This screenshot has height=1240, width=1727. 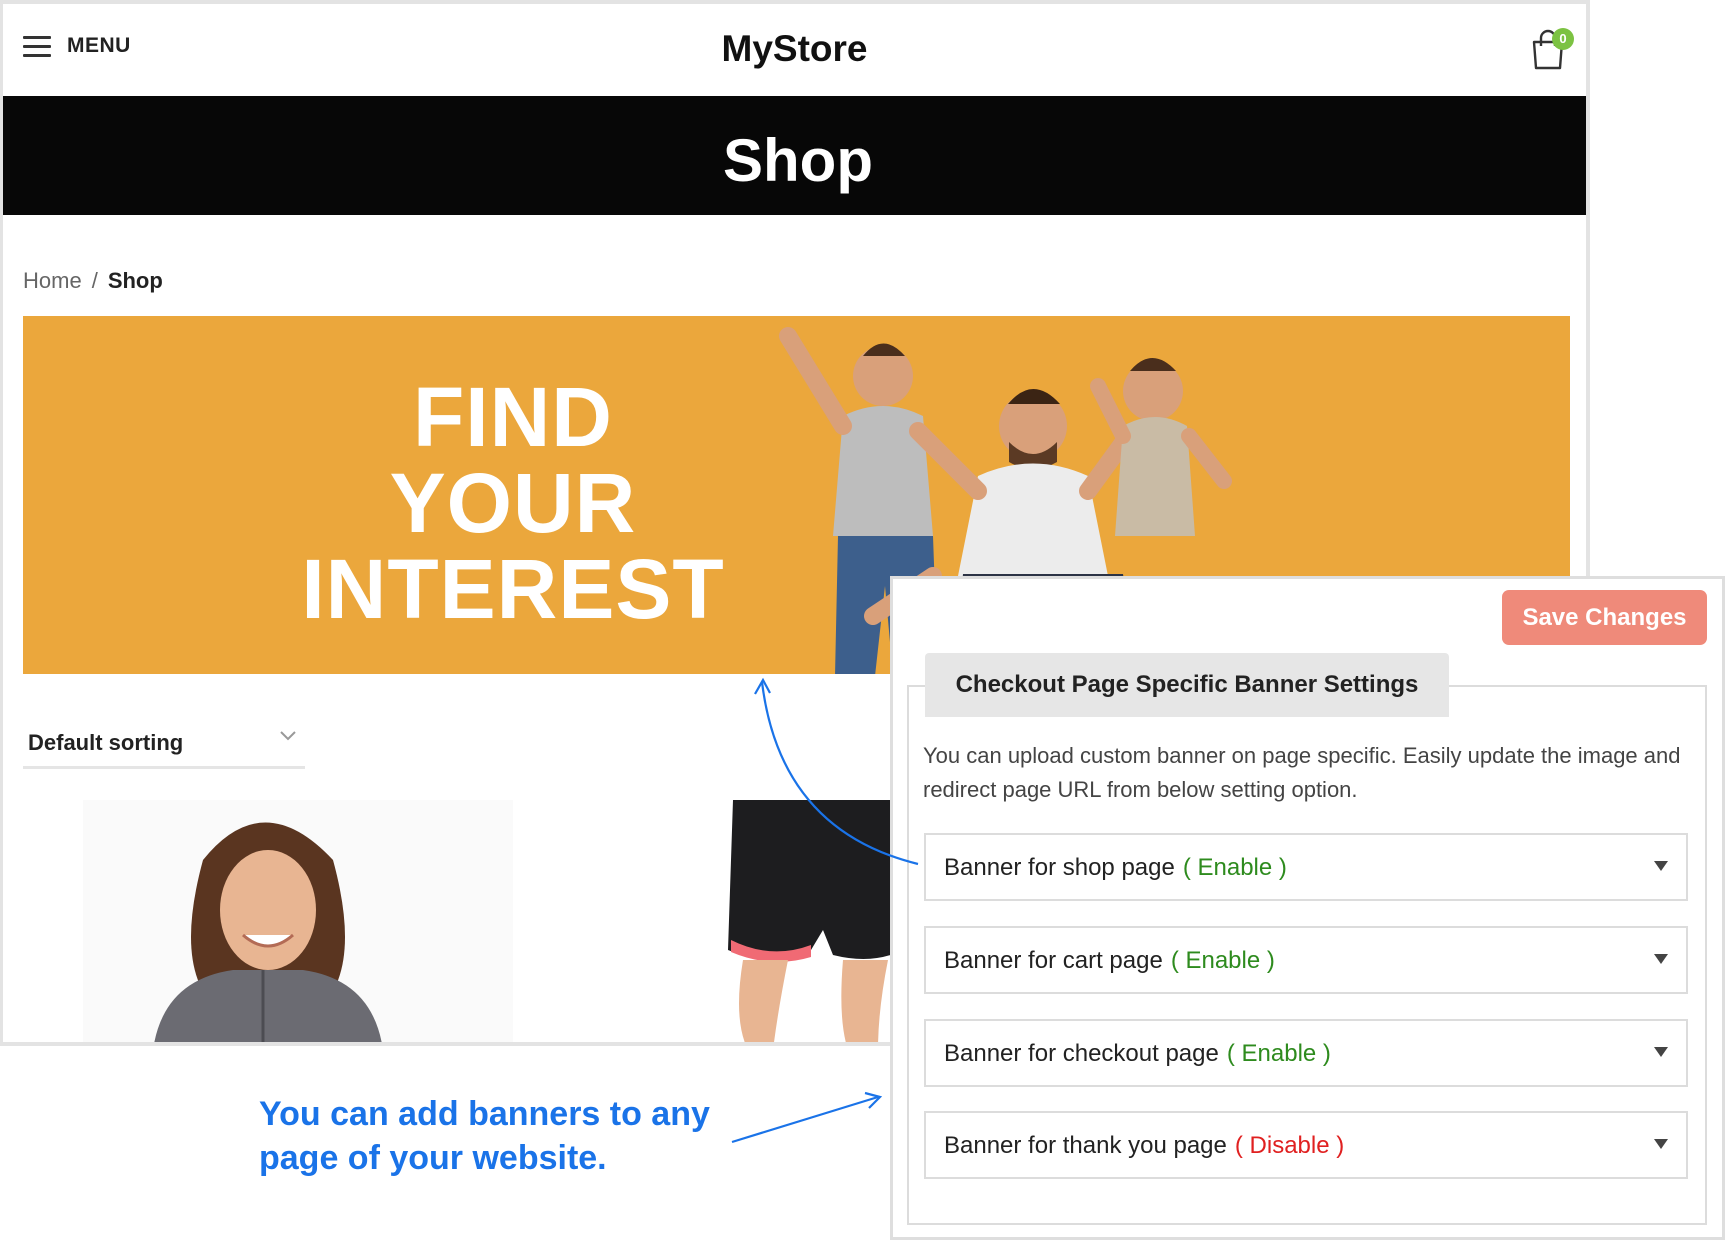 I want to click on status-disable: ( Disable ), so click(x=1289, y=1145).